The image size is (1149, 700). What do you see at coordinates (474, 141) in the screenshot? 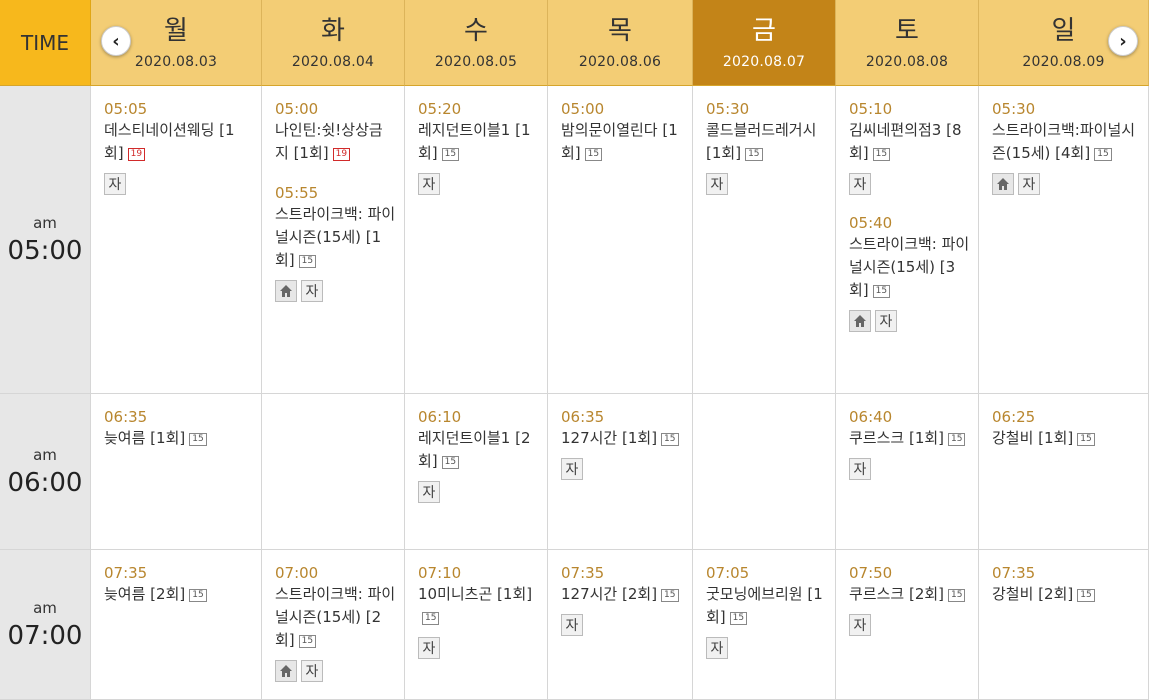
I see `program-title: 레지던트이블1 [1회]` at bounding box center [474, 141].